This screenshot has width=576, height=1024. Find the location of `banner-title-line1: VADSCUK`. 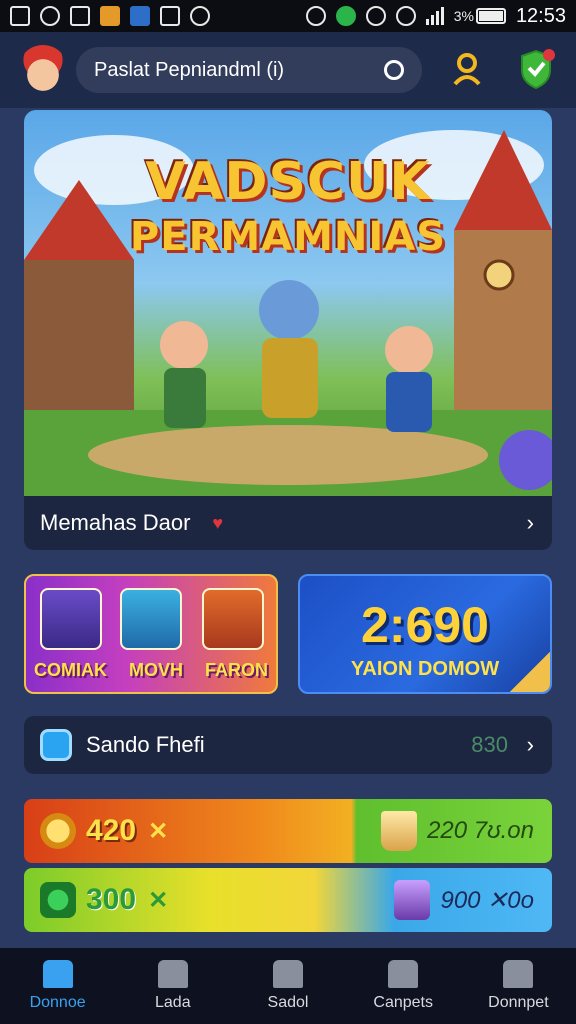

banner-title-line1: VADSCUK is located at coordinates (288, 182).